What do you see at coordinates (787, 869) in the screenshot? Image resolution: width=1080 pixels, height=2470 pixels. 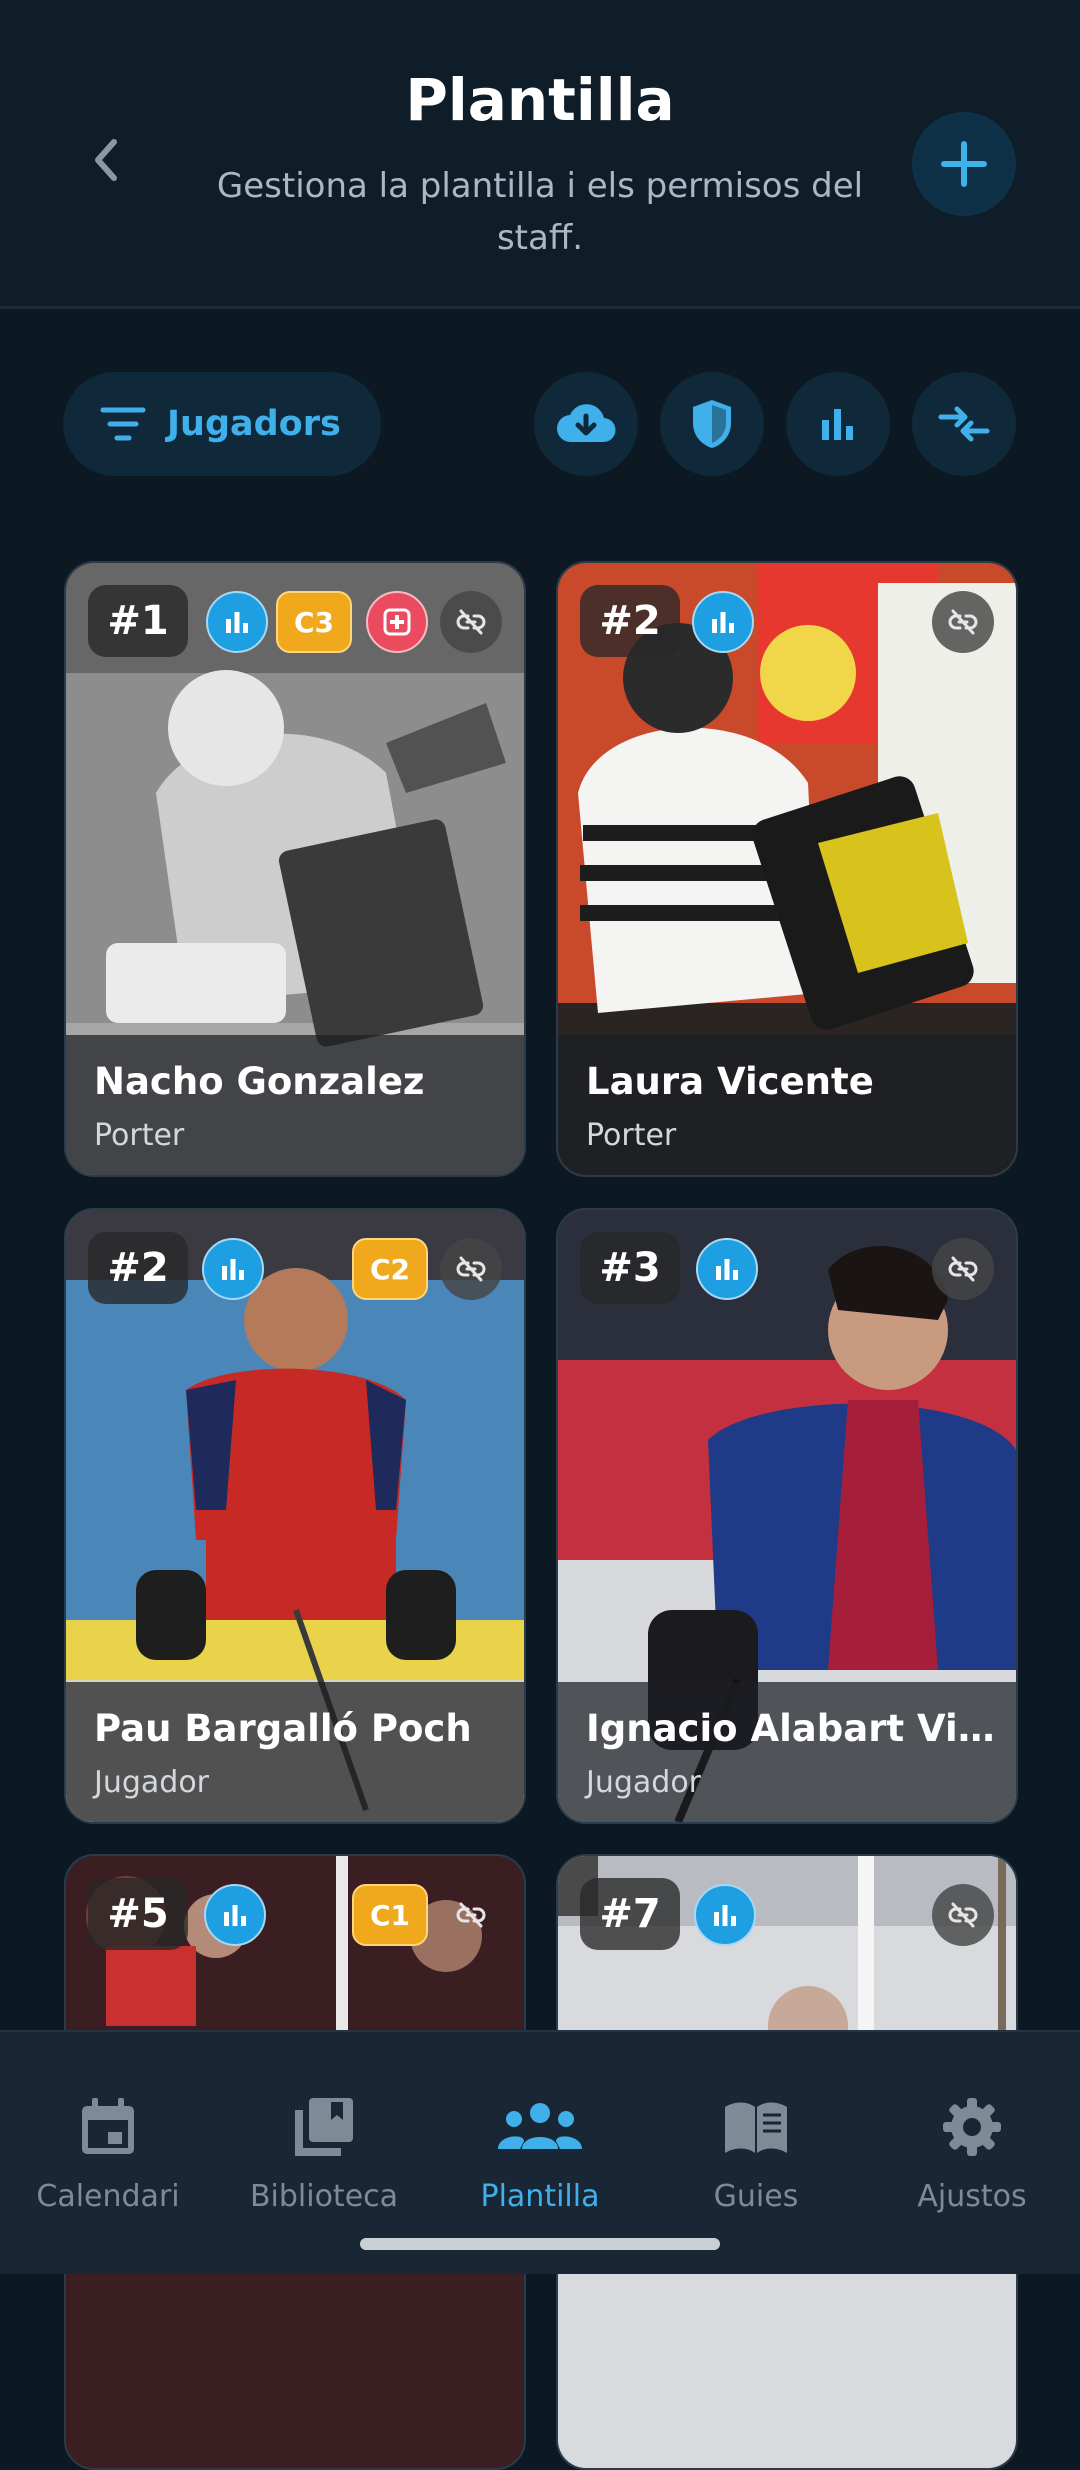 I see `player-card: Laura Vicente Porter #2` at bounding box center [787, 869].